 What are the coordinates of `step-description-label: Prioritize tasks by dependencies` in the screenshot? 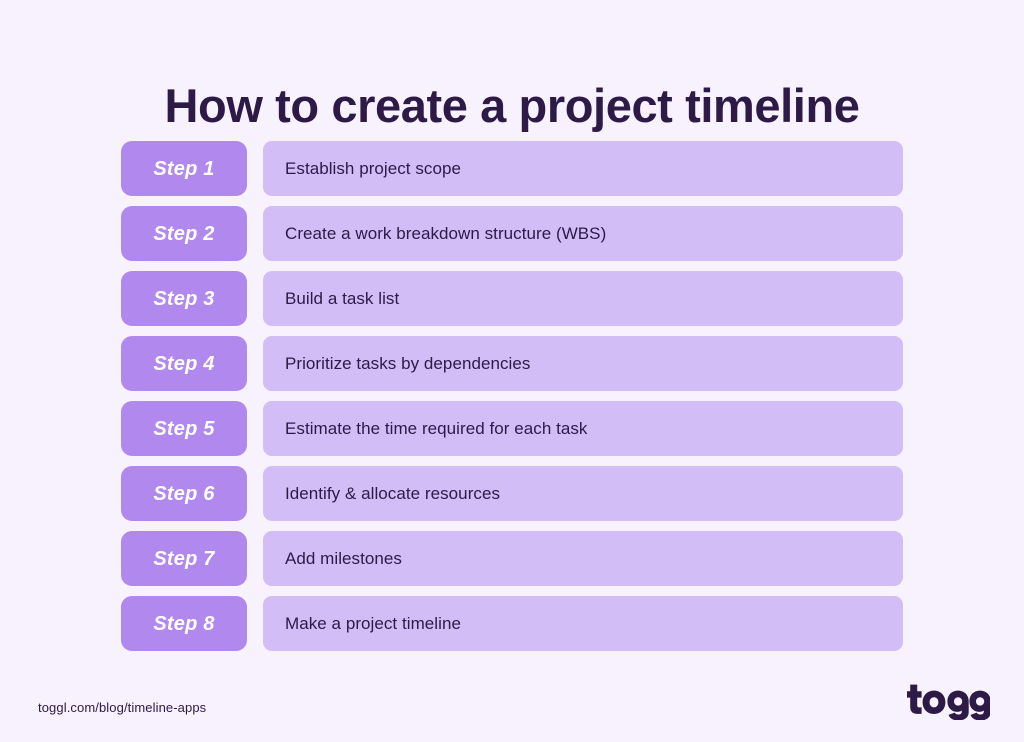 It's located at (408, 363).